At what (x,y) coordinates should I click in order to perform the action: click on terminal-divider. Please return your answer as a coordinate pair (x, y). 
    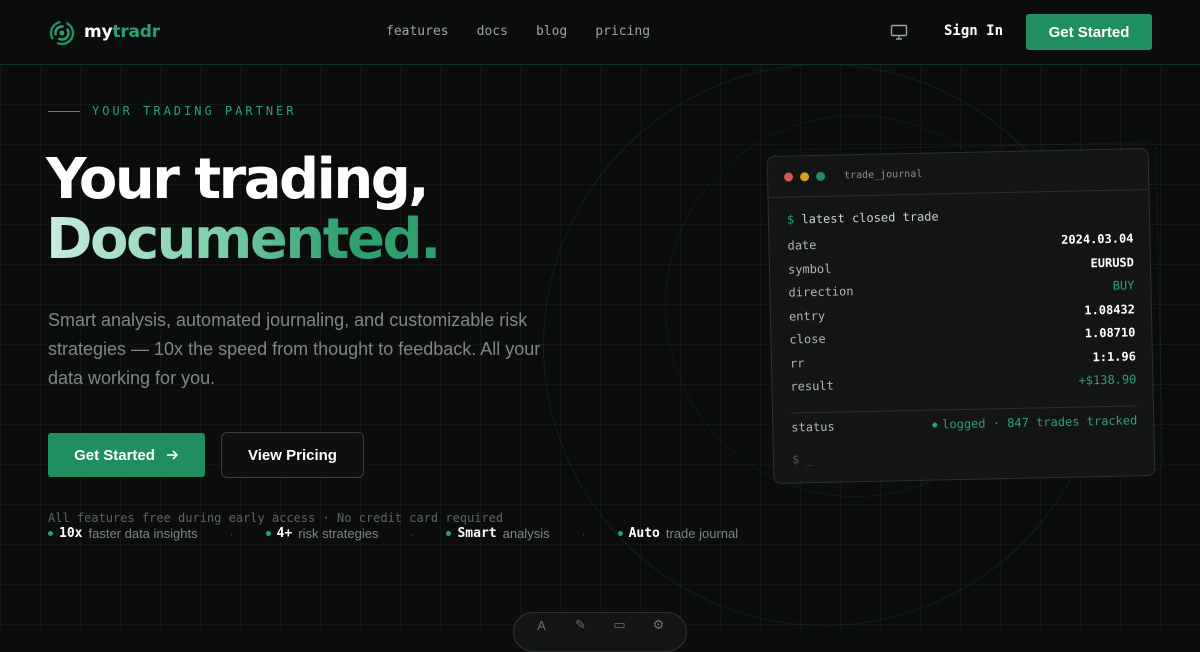
    Looking at the image, I should click on (964, 409).